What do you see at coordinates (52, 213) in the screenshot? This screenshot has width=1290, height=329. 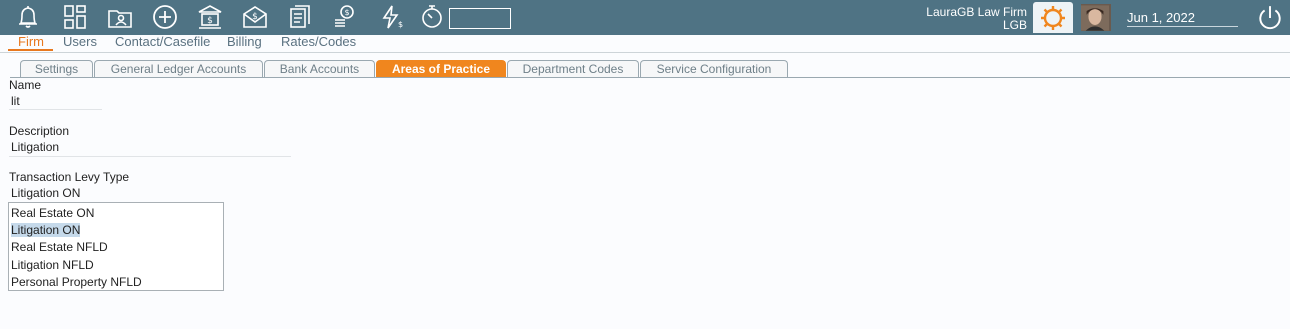 I see `levy-option: Real Estate ON` at bounding box center [52, 213].